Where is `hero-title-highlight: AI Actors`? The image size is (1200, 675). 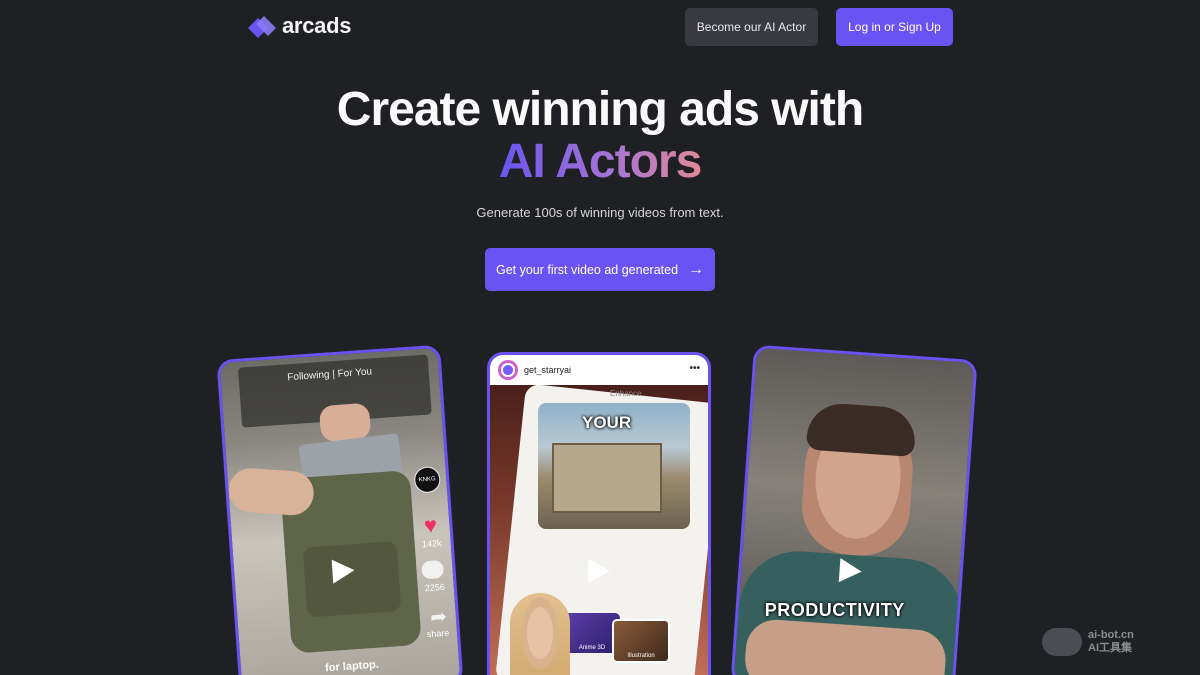 hero-title-highlight: AI Actors is located at coordinates (600, 161).